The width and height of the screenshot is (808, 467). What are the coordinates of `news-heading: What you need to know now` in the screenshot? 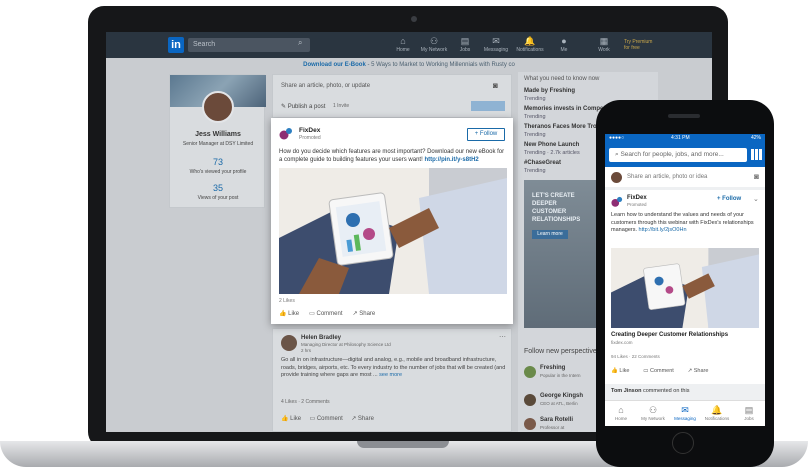 It's located at (562, 79).